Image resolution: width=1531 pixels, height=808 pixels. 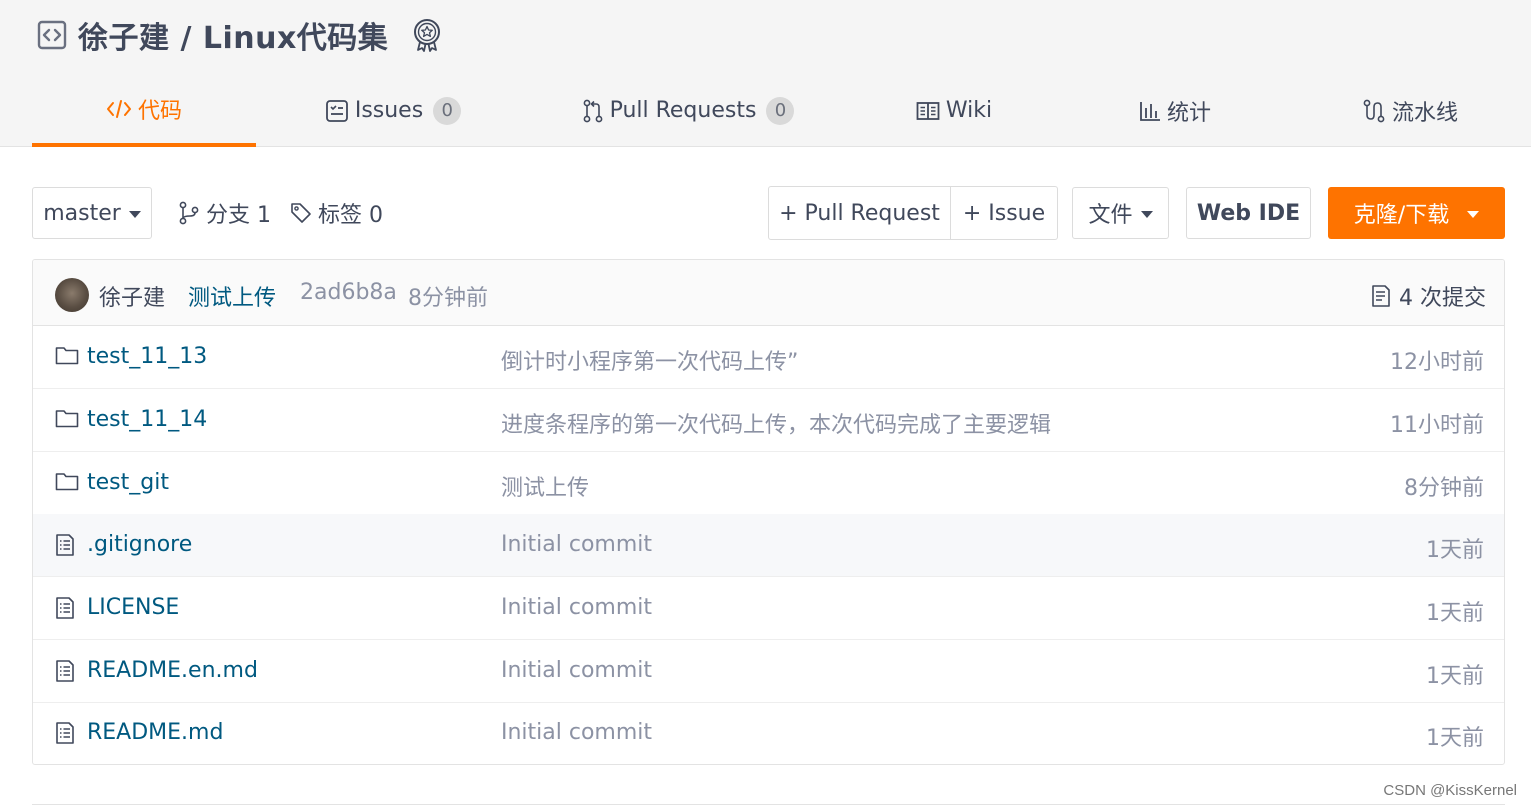 I want to click on divider, so click(x=768, y=804).